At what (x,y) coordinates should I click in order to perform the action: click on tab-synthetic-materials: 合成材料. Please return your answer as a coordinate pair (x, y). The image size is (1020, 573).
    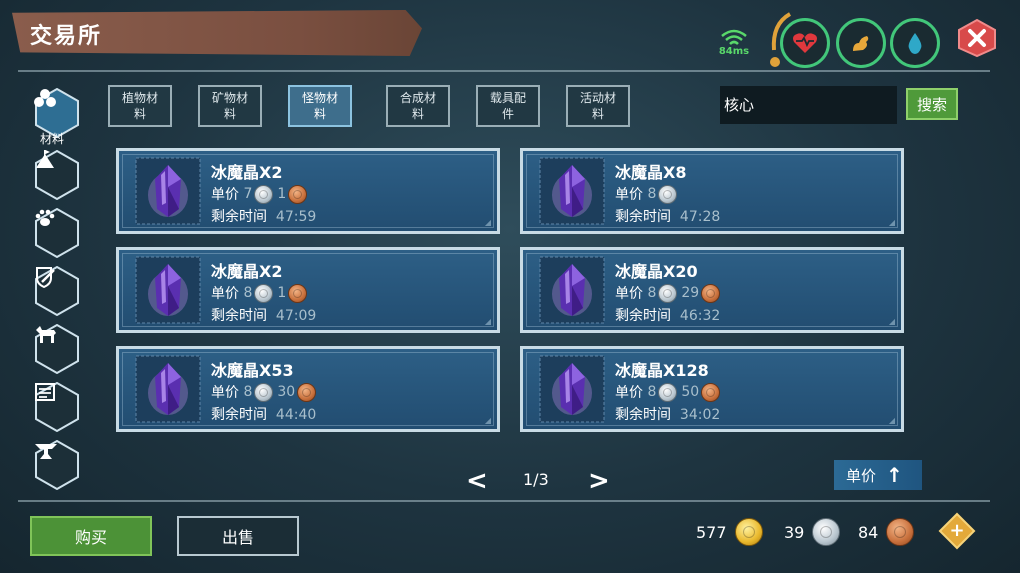
    Looking at the image, I should click on (418, 106).